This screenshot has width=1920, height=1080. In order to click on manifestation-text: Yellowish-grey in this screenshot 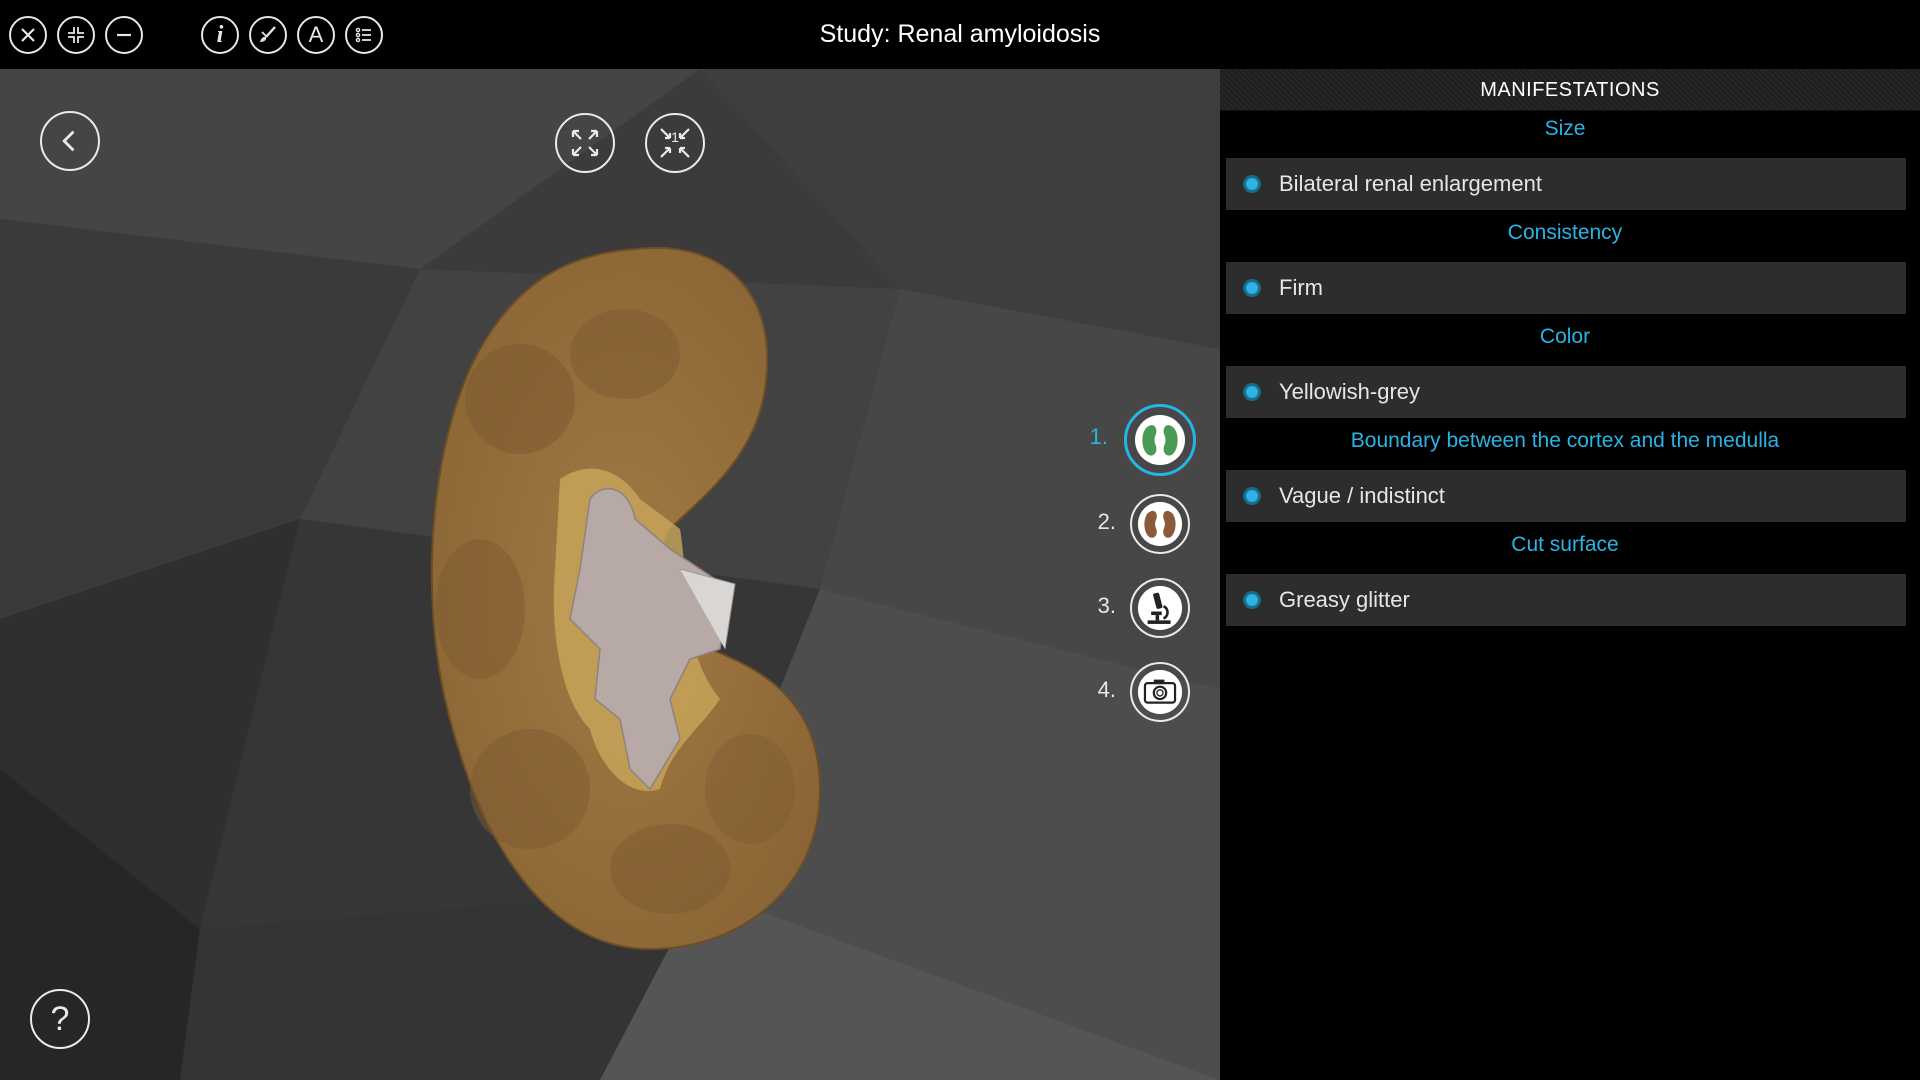, I will do `click(1350, 391)`.